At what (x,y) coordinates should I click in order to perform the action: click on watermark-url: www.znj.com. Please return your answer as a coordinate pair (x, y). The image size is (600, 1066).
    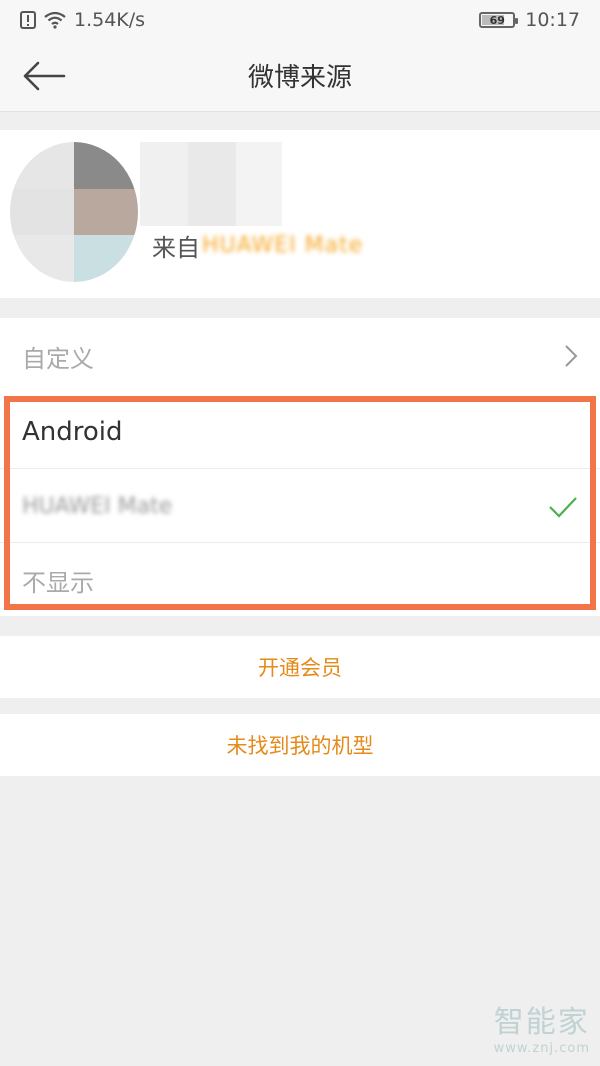
    Looking at the image, I should click on (541, 1048).